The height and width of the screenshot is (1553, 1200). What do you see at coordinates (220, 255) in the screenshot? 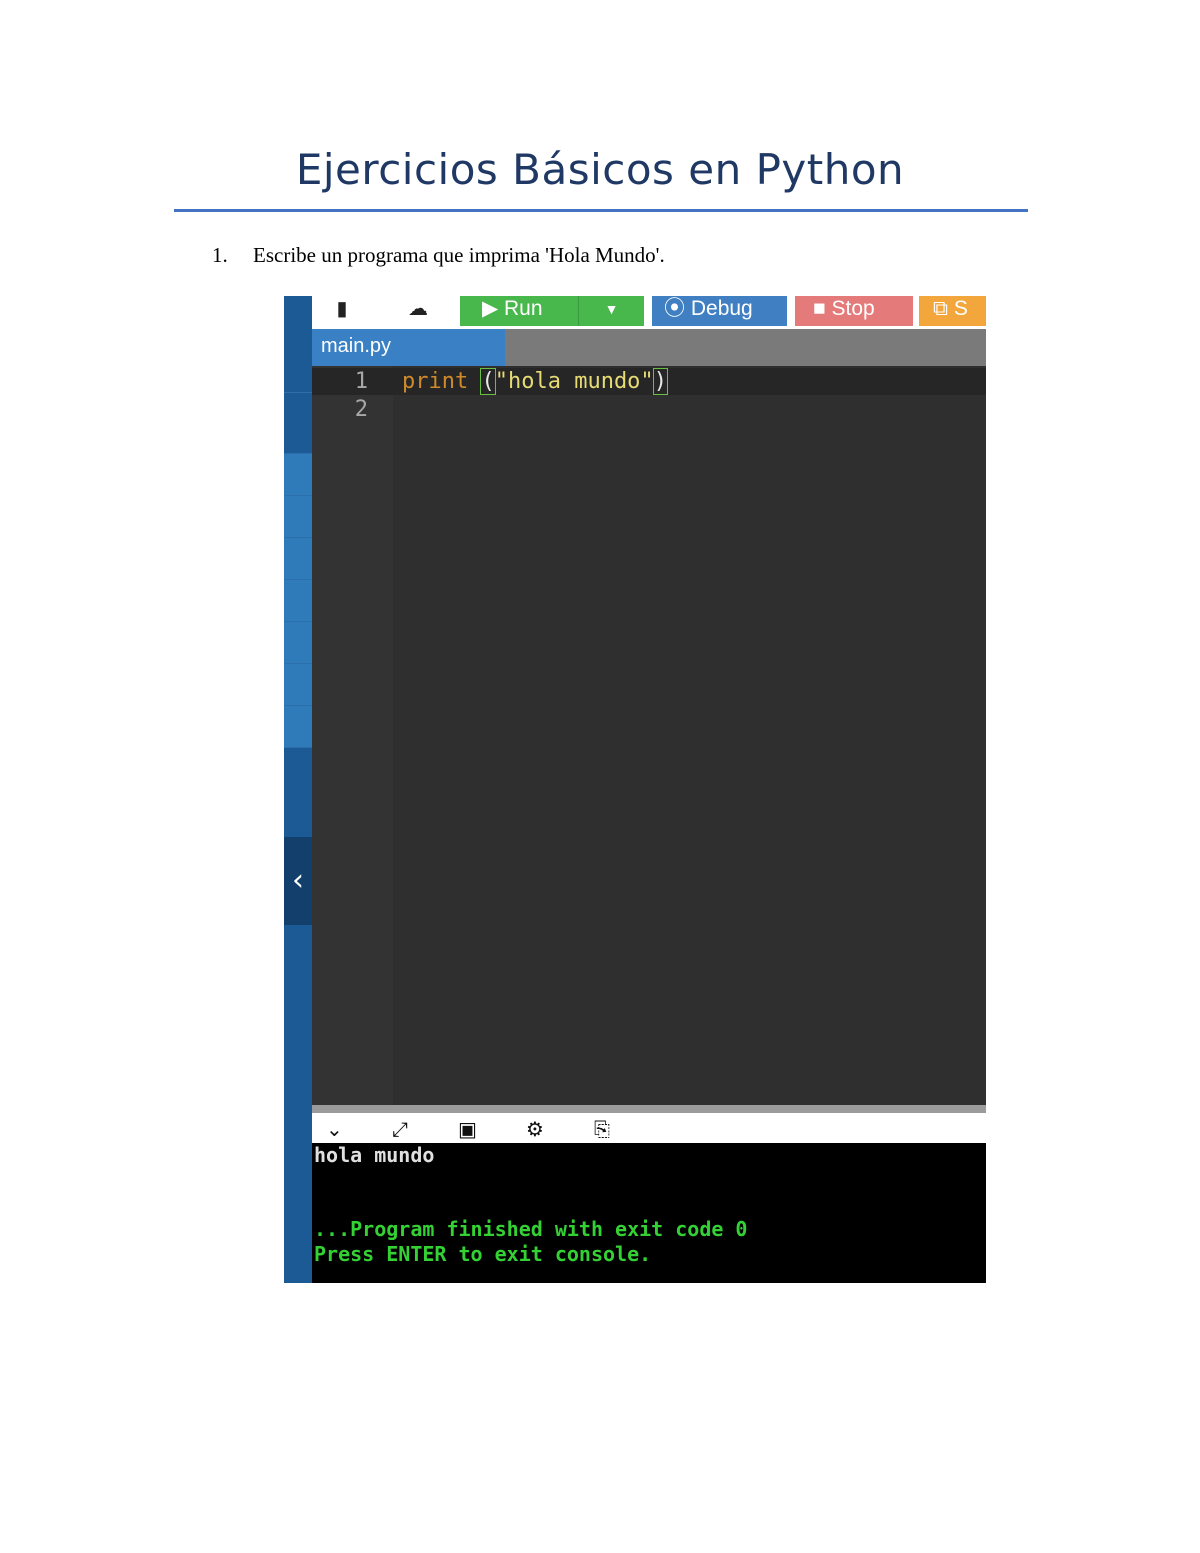
I see `exercise-number: 1.` at bounding box center [220, 255].